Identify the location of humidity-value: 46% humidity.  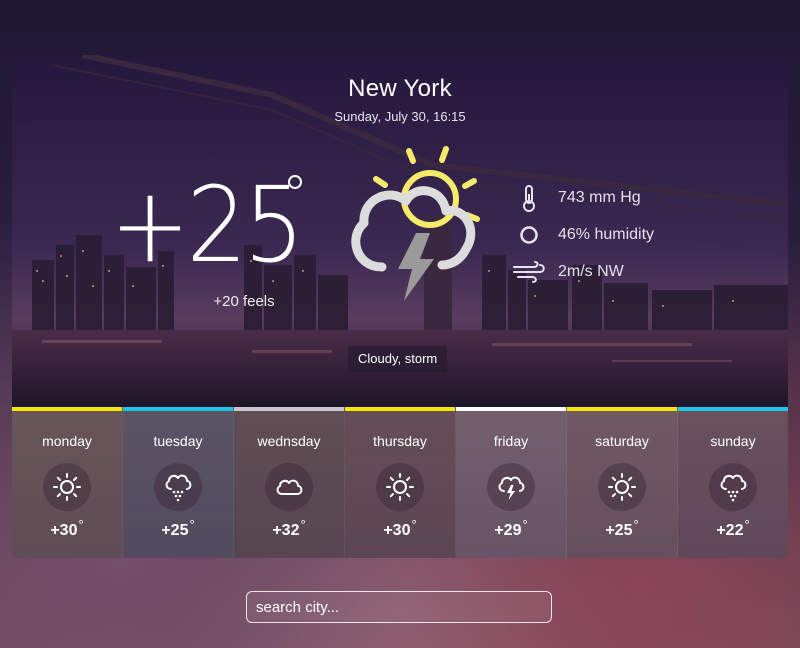
(606, 234).